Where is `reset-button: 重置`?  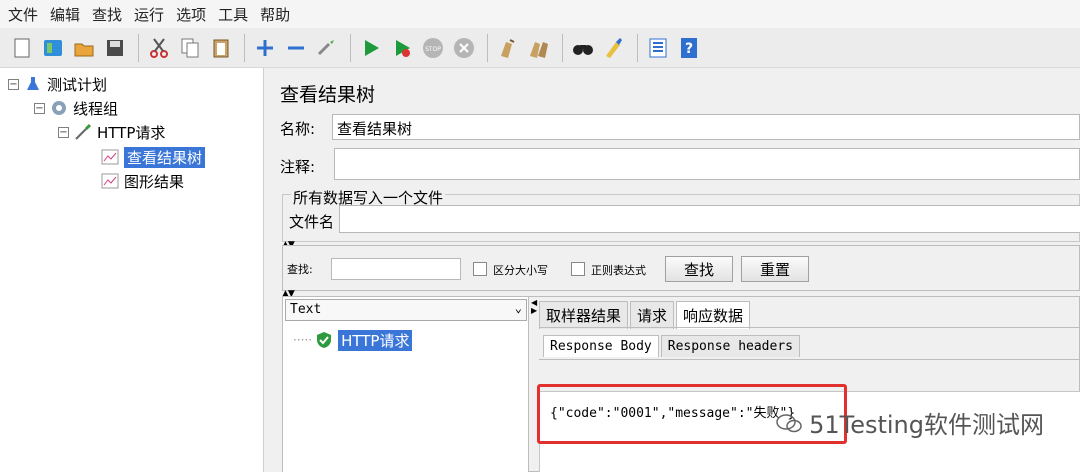 reset-button: 重置 is located at coordinates (775, 269).